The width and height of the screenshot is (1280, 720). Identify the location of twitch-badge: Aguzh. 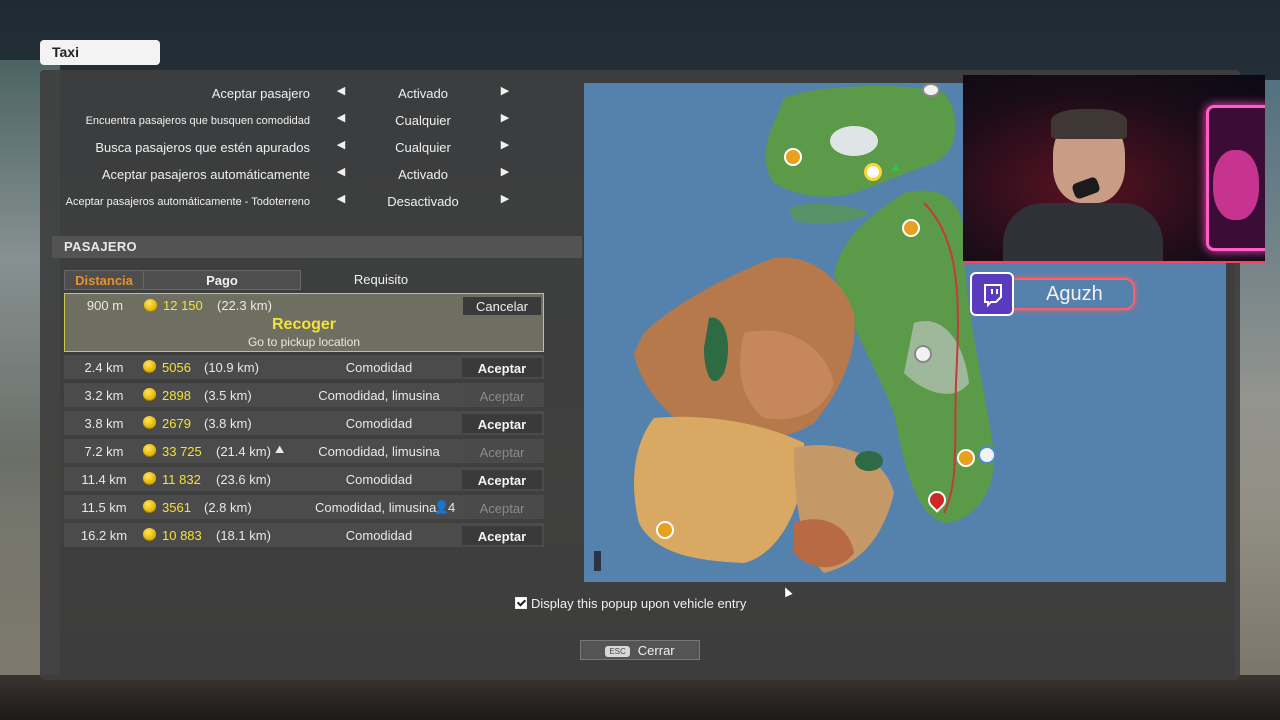
(1053, 293).